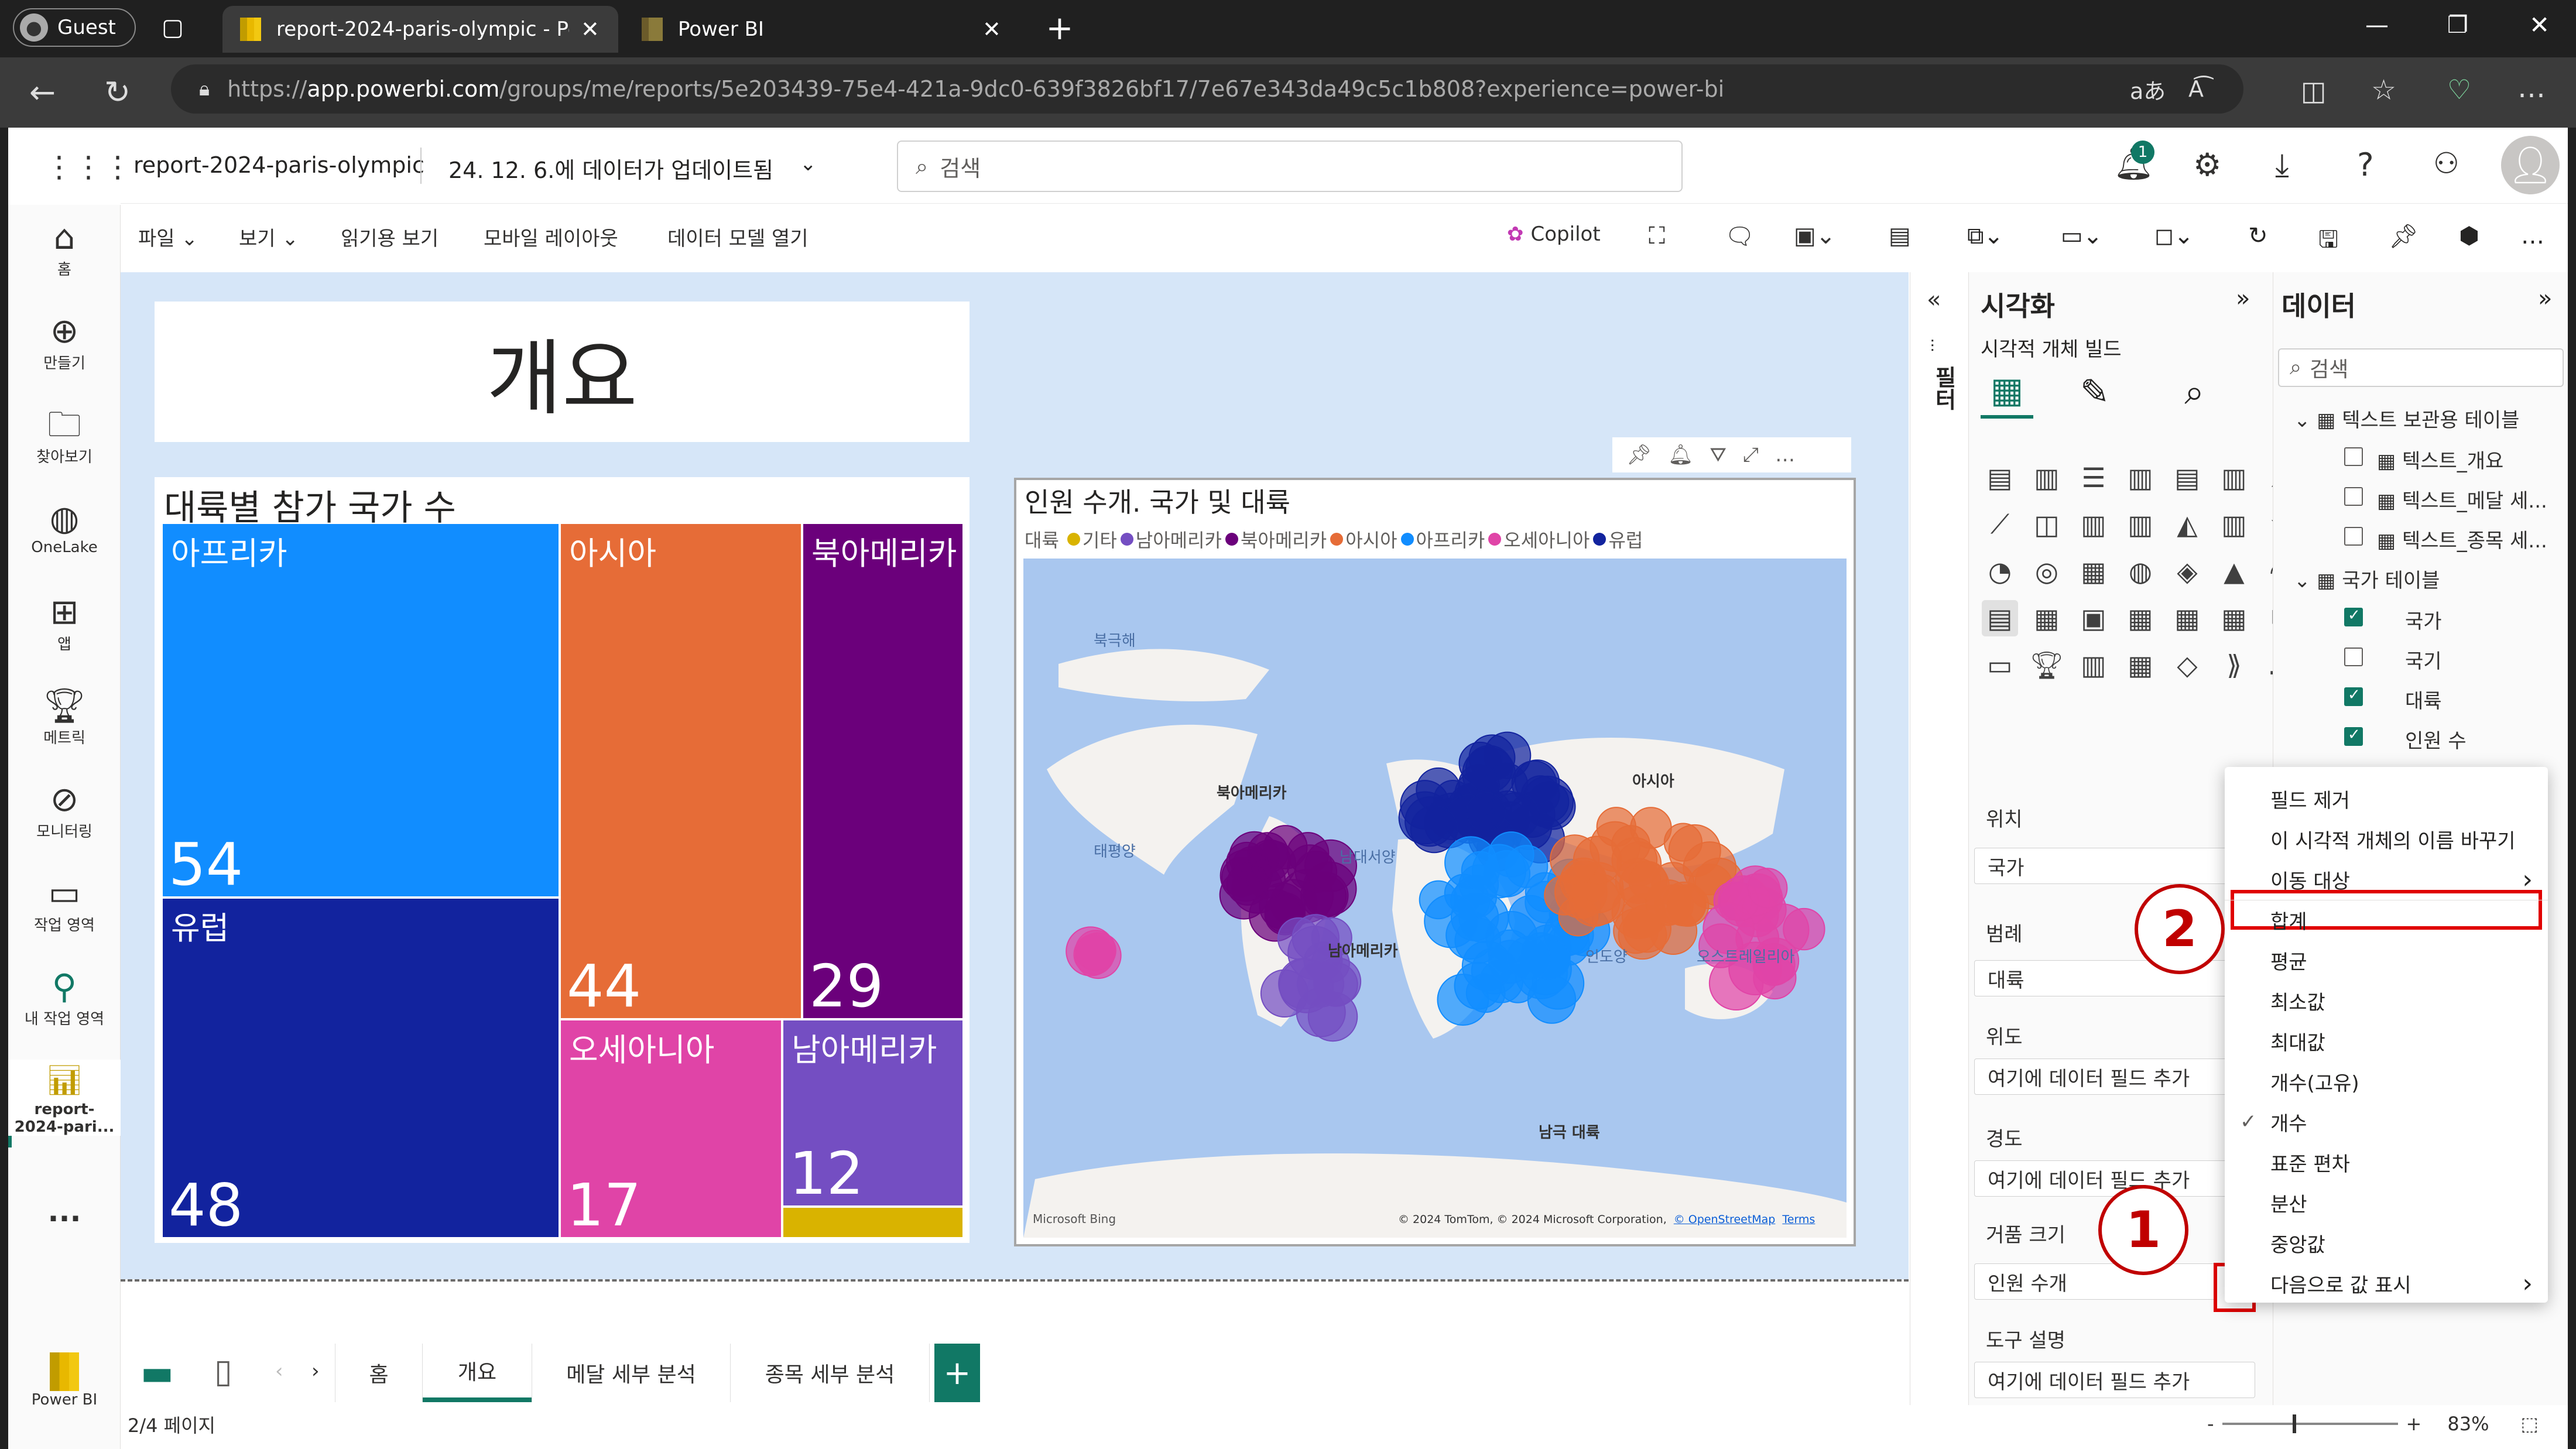 The width and height of the screenshot is (2576, 1449). What do you see at coordinates (1442, 539) in the screenshot?
I see `legend-item: 아프리카` at bounding box center [1442, 539].